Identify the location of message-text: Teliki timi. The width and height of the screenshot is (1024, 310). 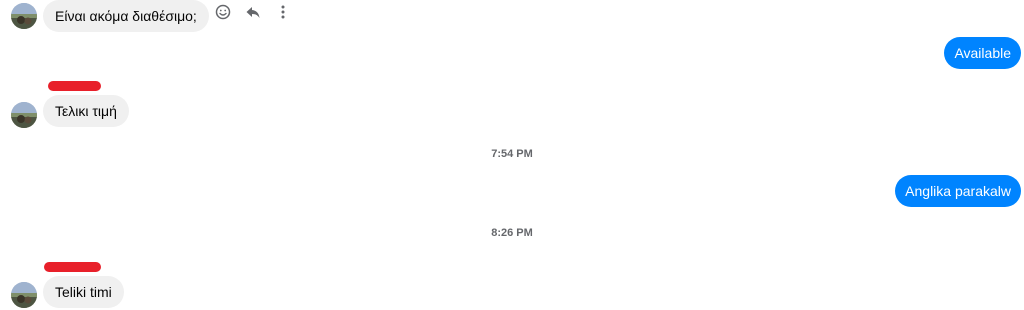
(83, 292).